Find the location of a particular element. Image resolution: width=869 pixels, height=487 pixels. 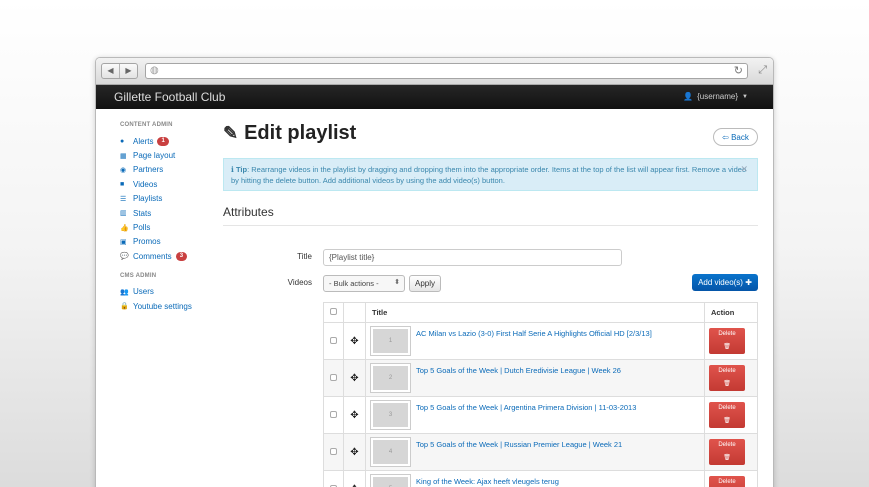

forward-arrow-icon: ▶ is located at coordinates (128, 71).